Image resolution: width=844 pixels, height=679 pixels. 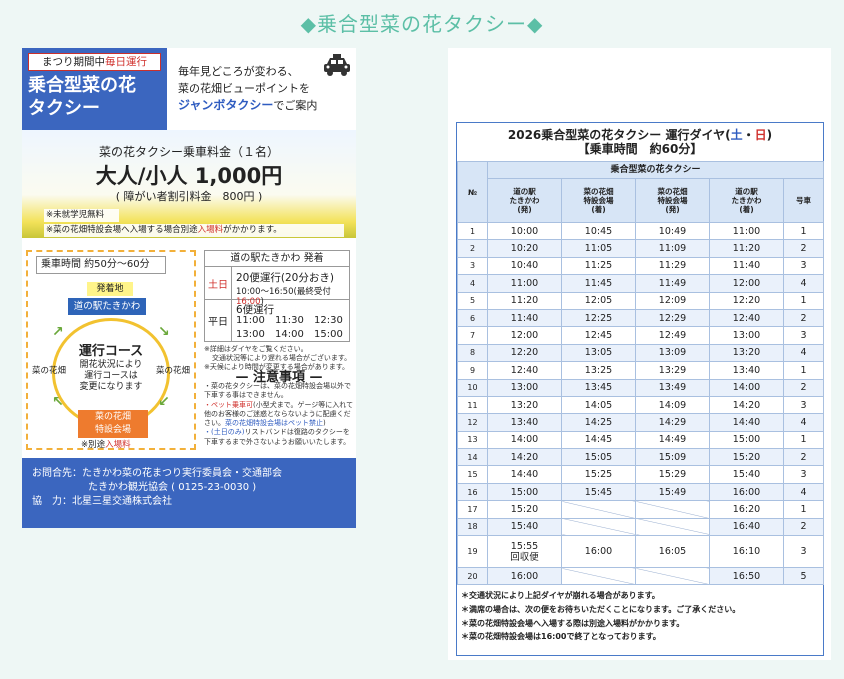 What do you see at coordinates (111, 365) in the screenshot?
I see `course-desc-line: 開花状況により` at bounding box center [111, 365].